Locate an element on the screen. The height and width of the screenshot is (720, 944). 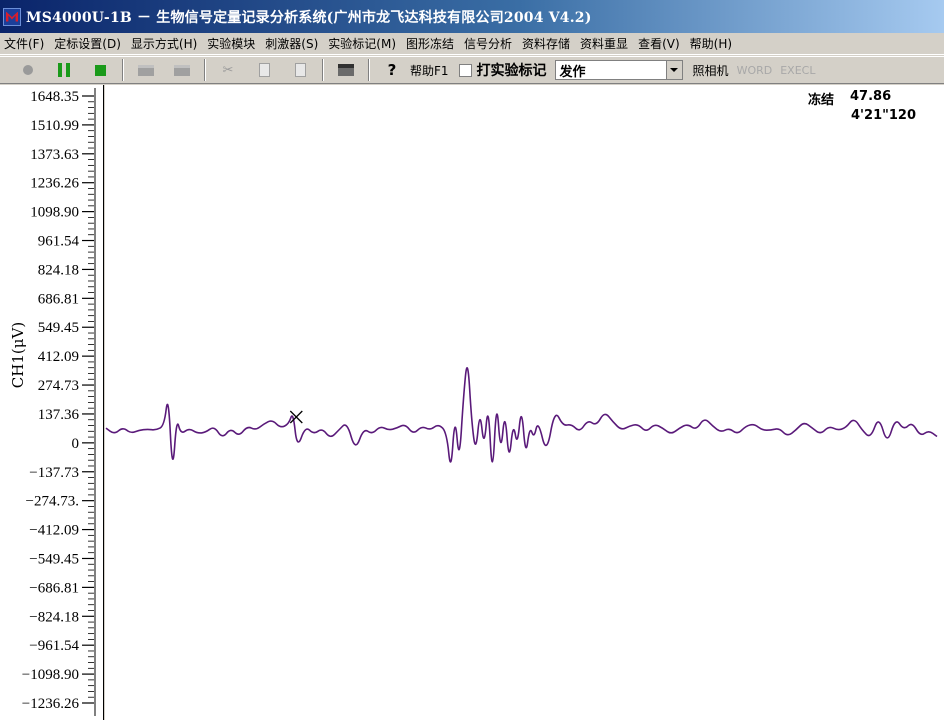
freeze-label: 冻结 is located at coordinates (821, 100).